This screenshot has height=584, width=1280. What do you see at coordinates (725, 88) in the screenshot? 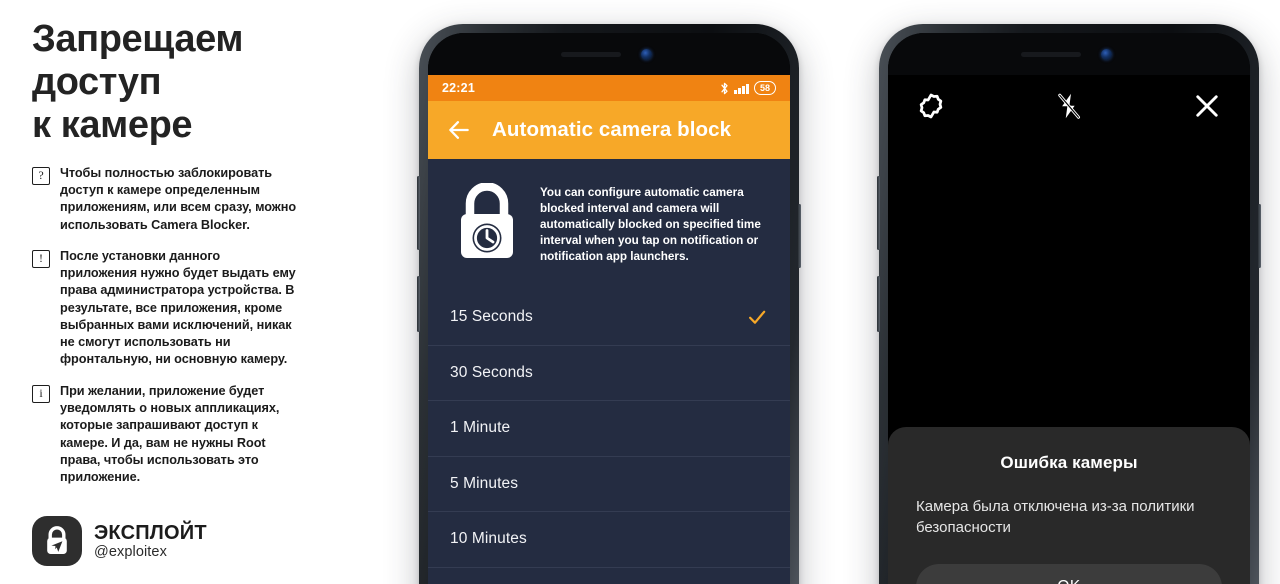
I see `bluetooth-icon` at bounding box center [725, 88].